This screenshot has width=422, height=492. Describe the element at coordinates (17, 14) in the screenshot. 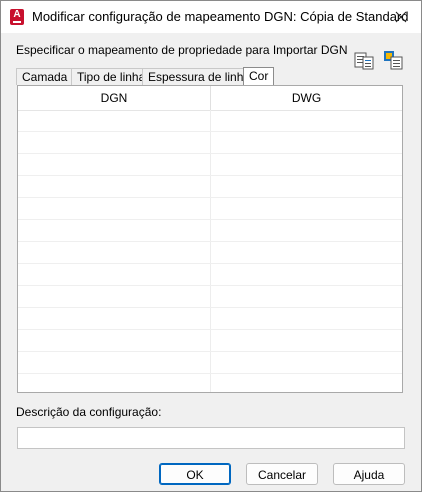

I see `app-icon-letter: A` at that location.